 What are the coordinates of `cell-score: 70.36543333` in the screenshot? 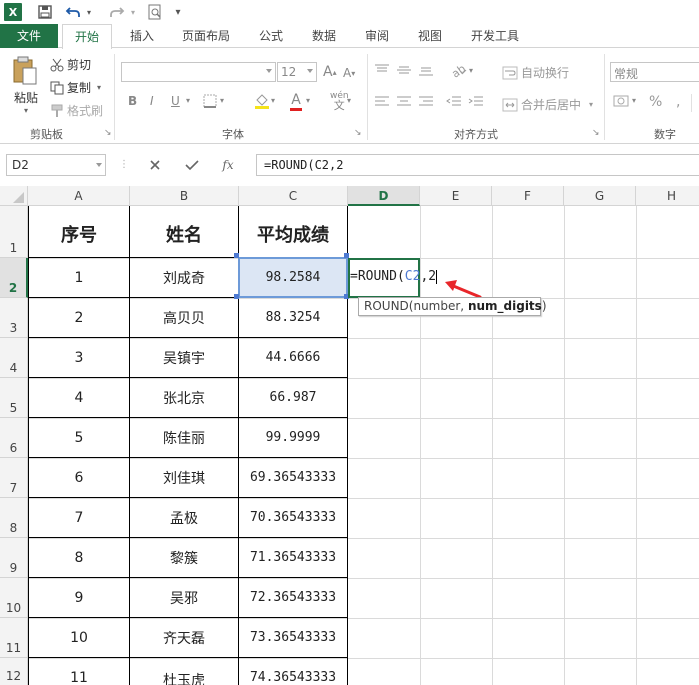 It's located at (293, 517).